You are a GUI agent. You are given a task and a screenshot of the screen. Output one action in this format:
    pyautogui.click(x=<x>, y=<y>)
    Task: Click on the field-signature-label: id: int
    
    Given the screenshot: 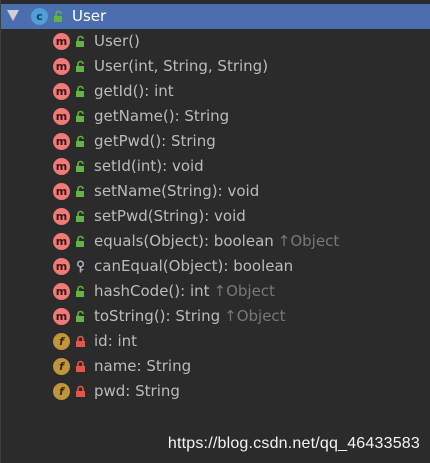 What is the action you would take?
    pyautogui.click(x=116, y=341)
    